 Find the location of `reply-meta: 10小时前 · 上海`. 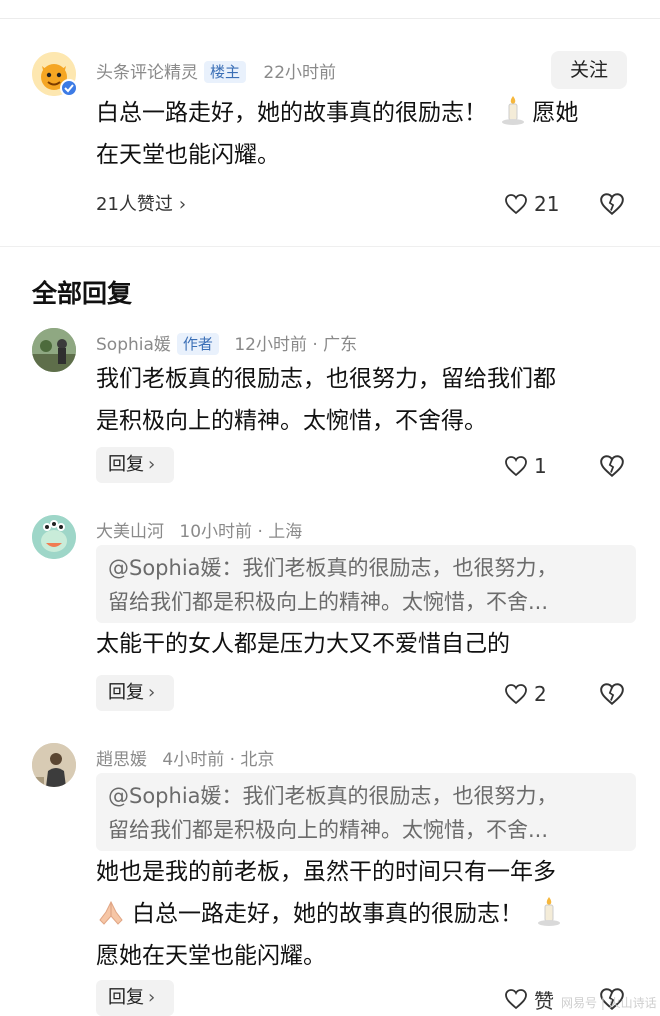

reply-meta: 10小时前 · 上海 is located at coordinates (241, 532).